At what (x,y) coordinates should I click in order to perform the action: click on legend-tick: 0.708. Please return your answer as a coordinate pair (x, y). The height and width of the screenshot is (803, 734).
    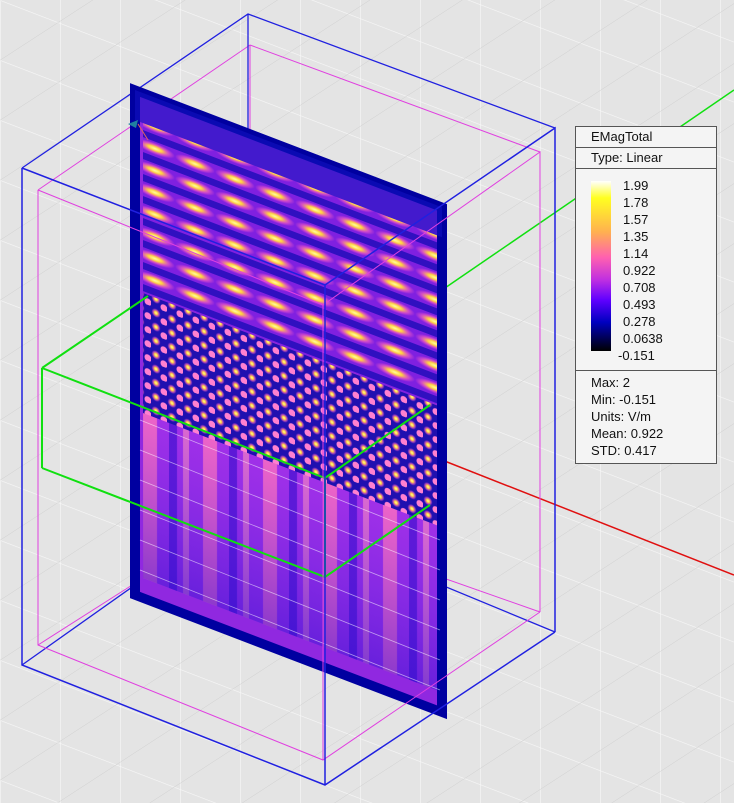
    Looking at the image, I should click on (639, 287).